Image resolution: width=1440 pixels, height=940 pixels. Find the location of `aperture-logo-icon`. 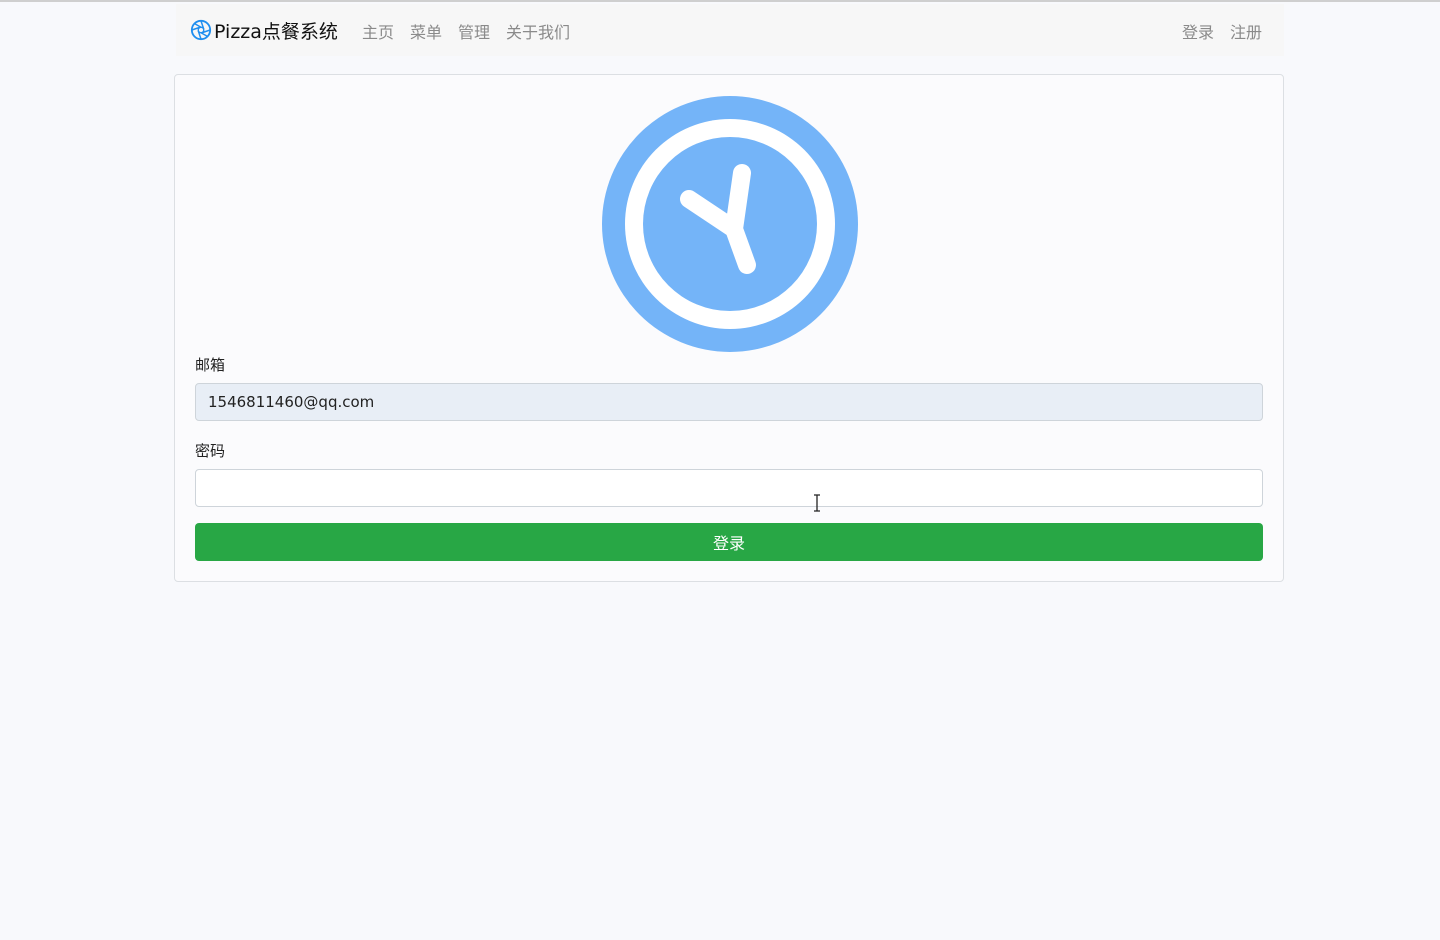

aperture-logo-icon is located at coordinates (201, 30).